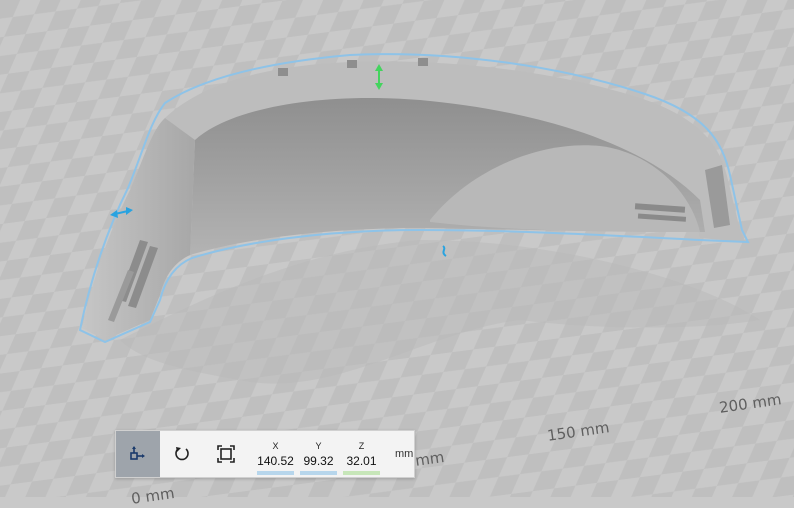  What do you see at coordinates (275, 473) in the screenshot?
I see `dimension-x-bar` at bounding box center [275, 473].